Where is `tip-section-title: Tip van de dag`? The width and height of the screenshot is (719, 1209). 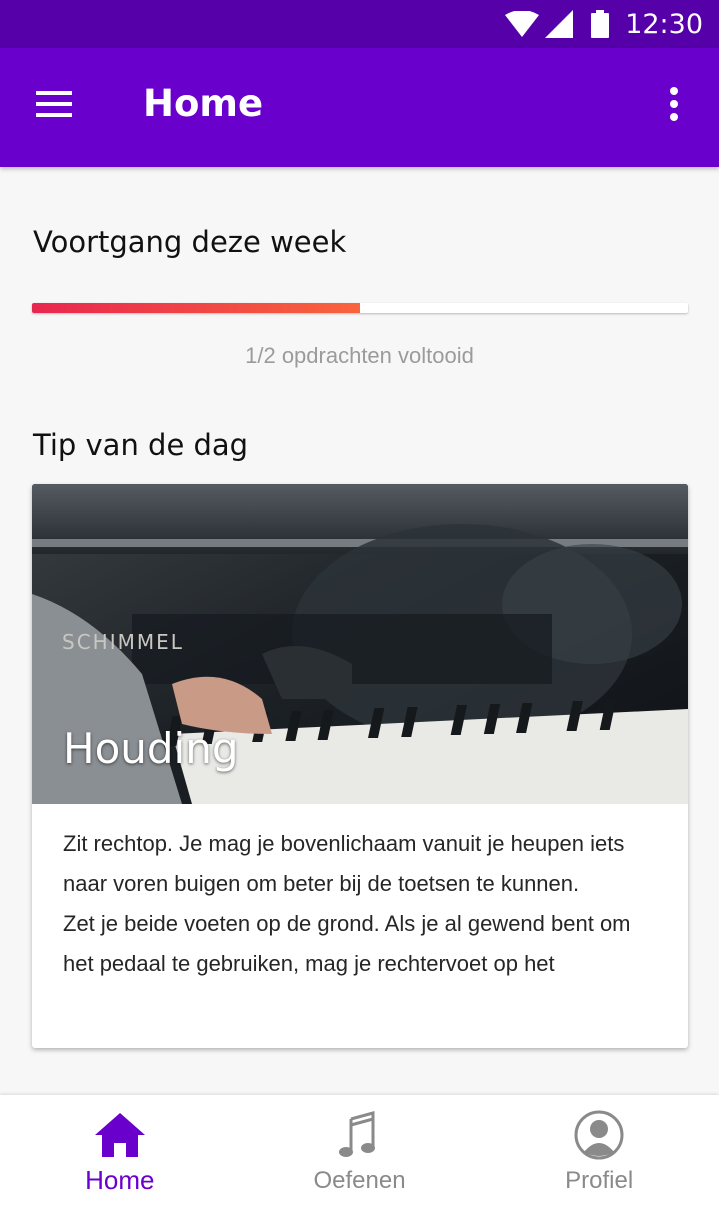
tip-section-title: Tip van de dag is located at coordinates (141, 445).